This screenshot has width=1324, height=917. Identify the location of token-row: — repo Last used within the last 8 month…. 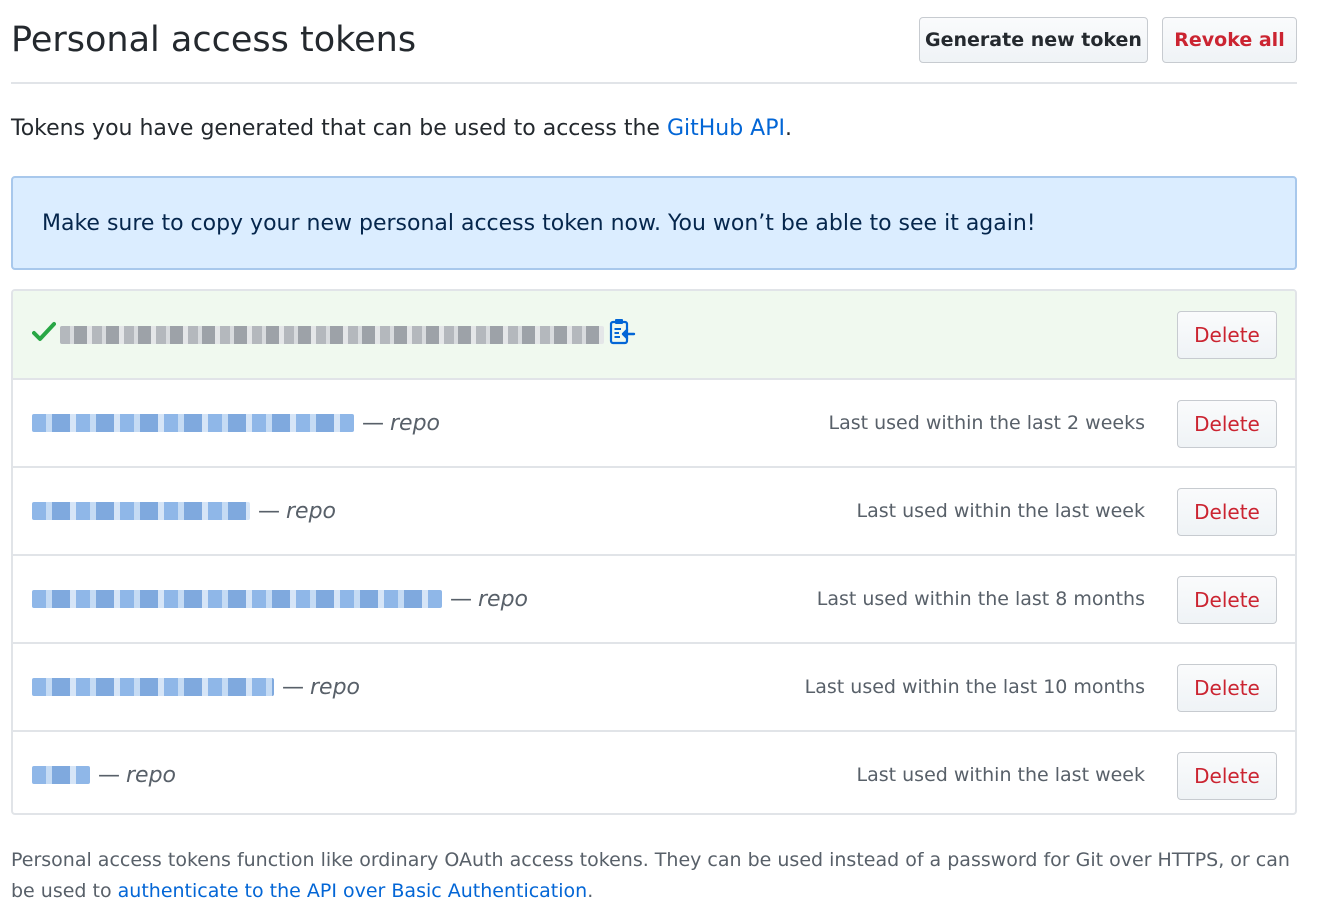
(654, 598).